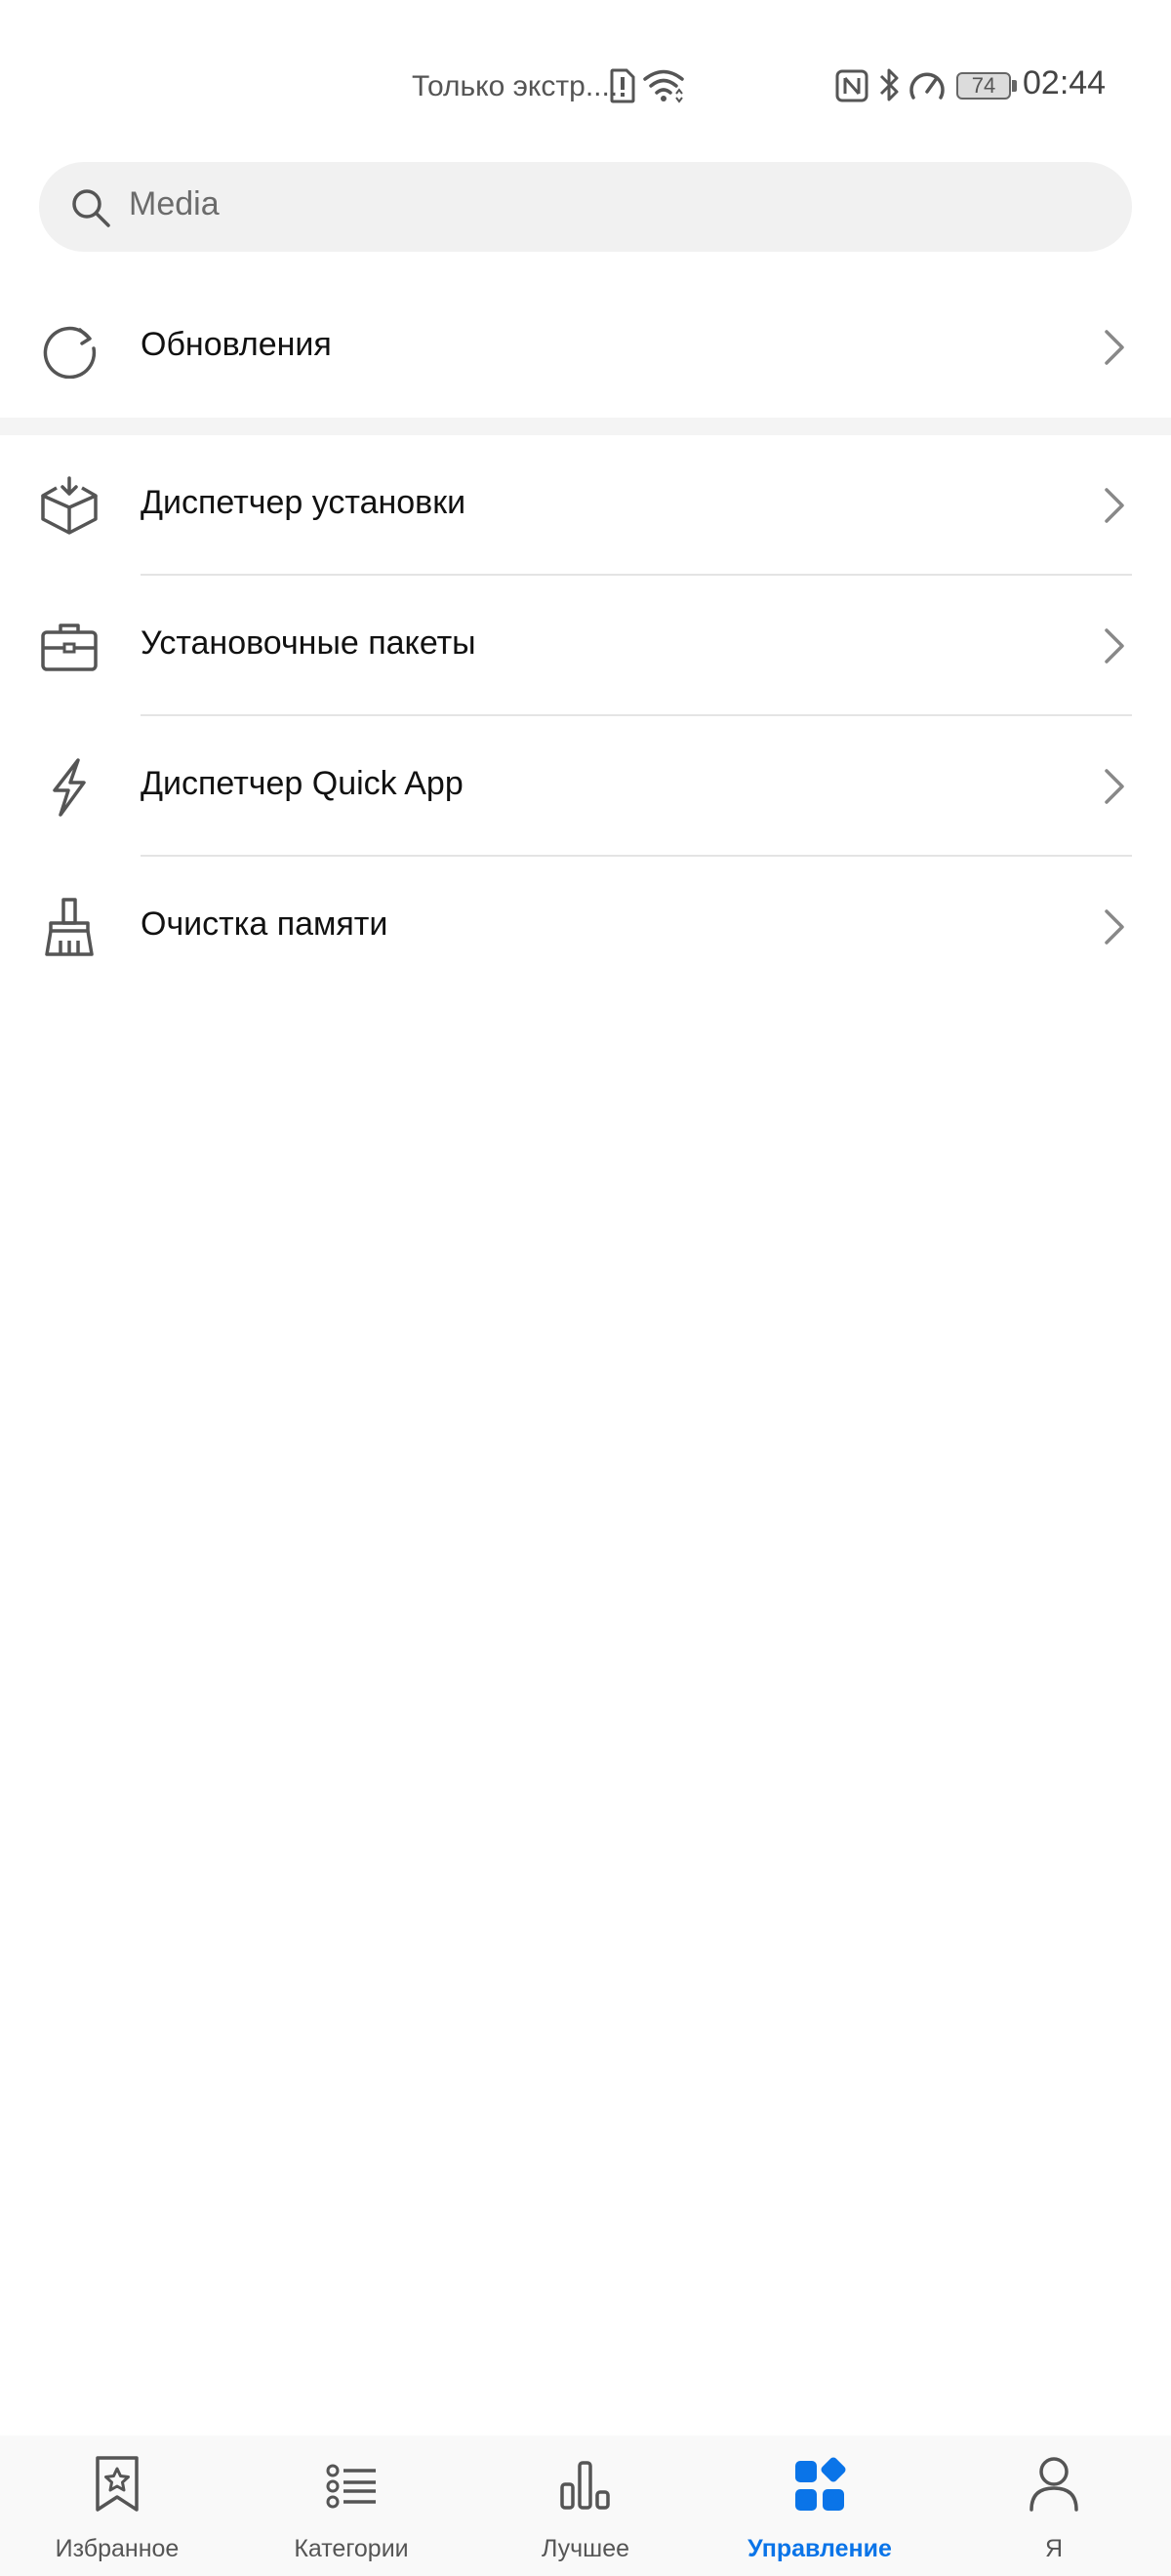  I want to click on nav-item-manage: Управление, so click(820, 2505).